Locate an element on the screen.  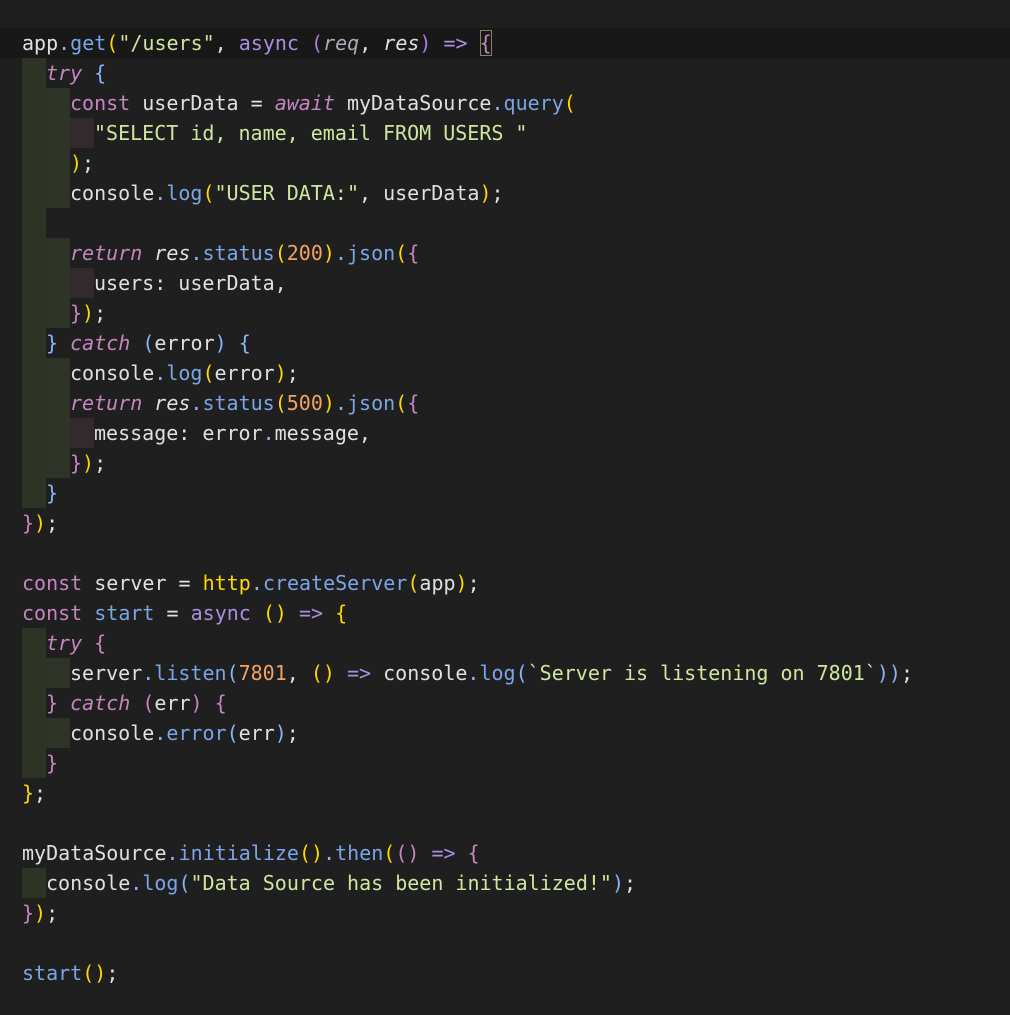
code-token: get is located at coordinates (88, 43).